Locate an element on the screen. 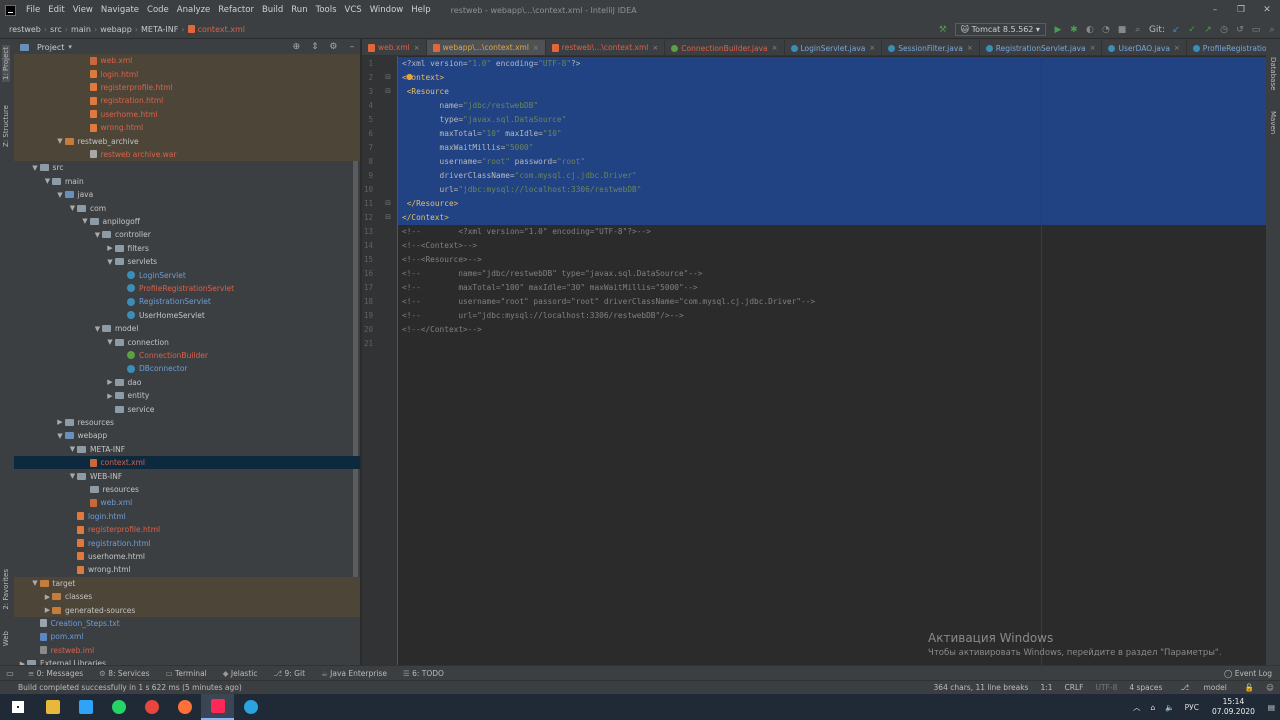 Image resolution: width=1280 pixels, height=720 pixels. tree-node: web.xml is located at coordinates (187, 61).